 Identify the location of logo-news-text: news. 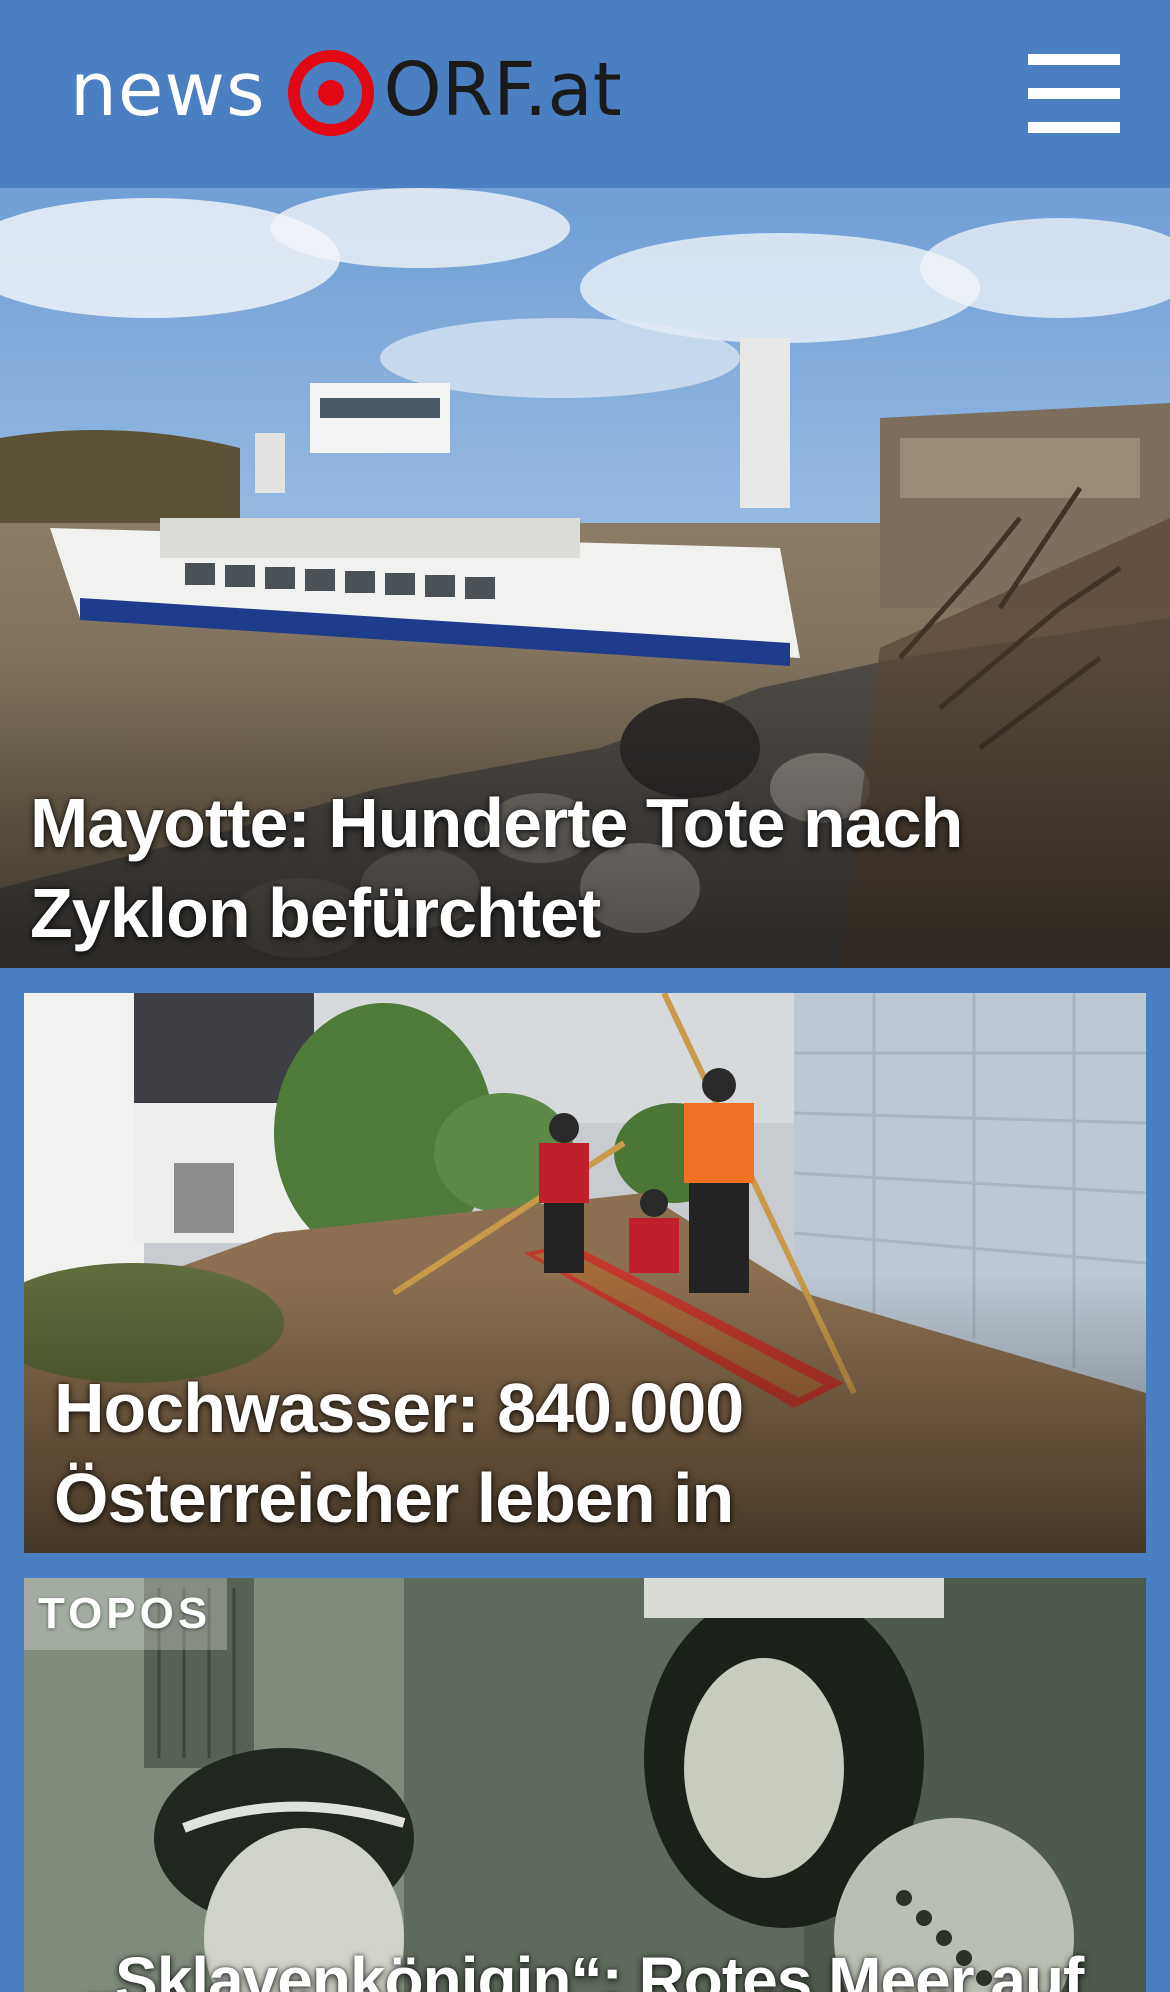
(168, 90).